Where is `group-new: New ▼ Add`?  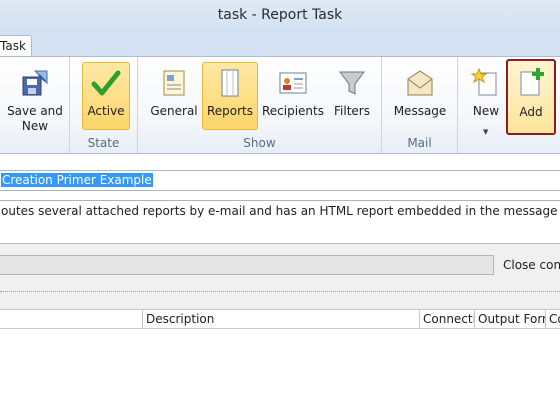 group-new: New ▼ Add is located at coordinates (509, 105).